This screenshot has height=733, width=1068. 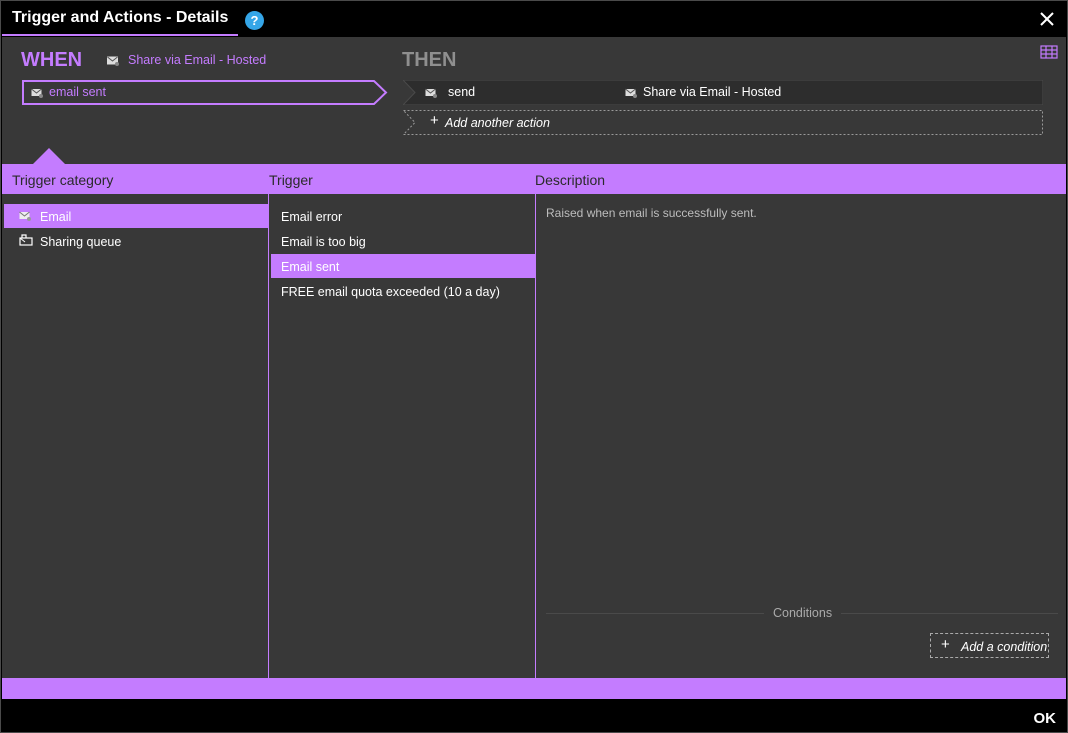 What do you see at coordinates (26, 241) in the screenshot?
I see `queue-icon` at bounding box center [26, 241].